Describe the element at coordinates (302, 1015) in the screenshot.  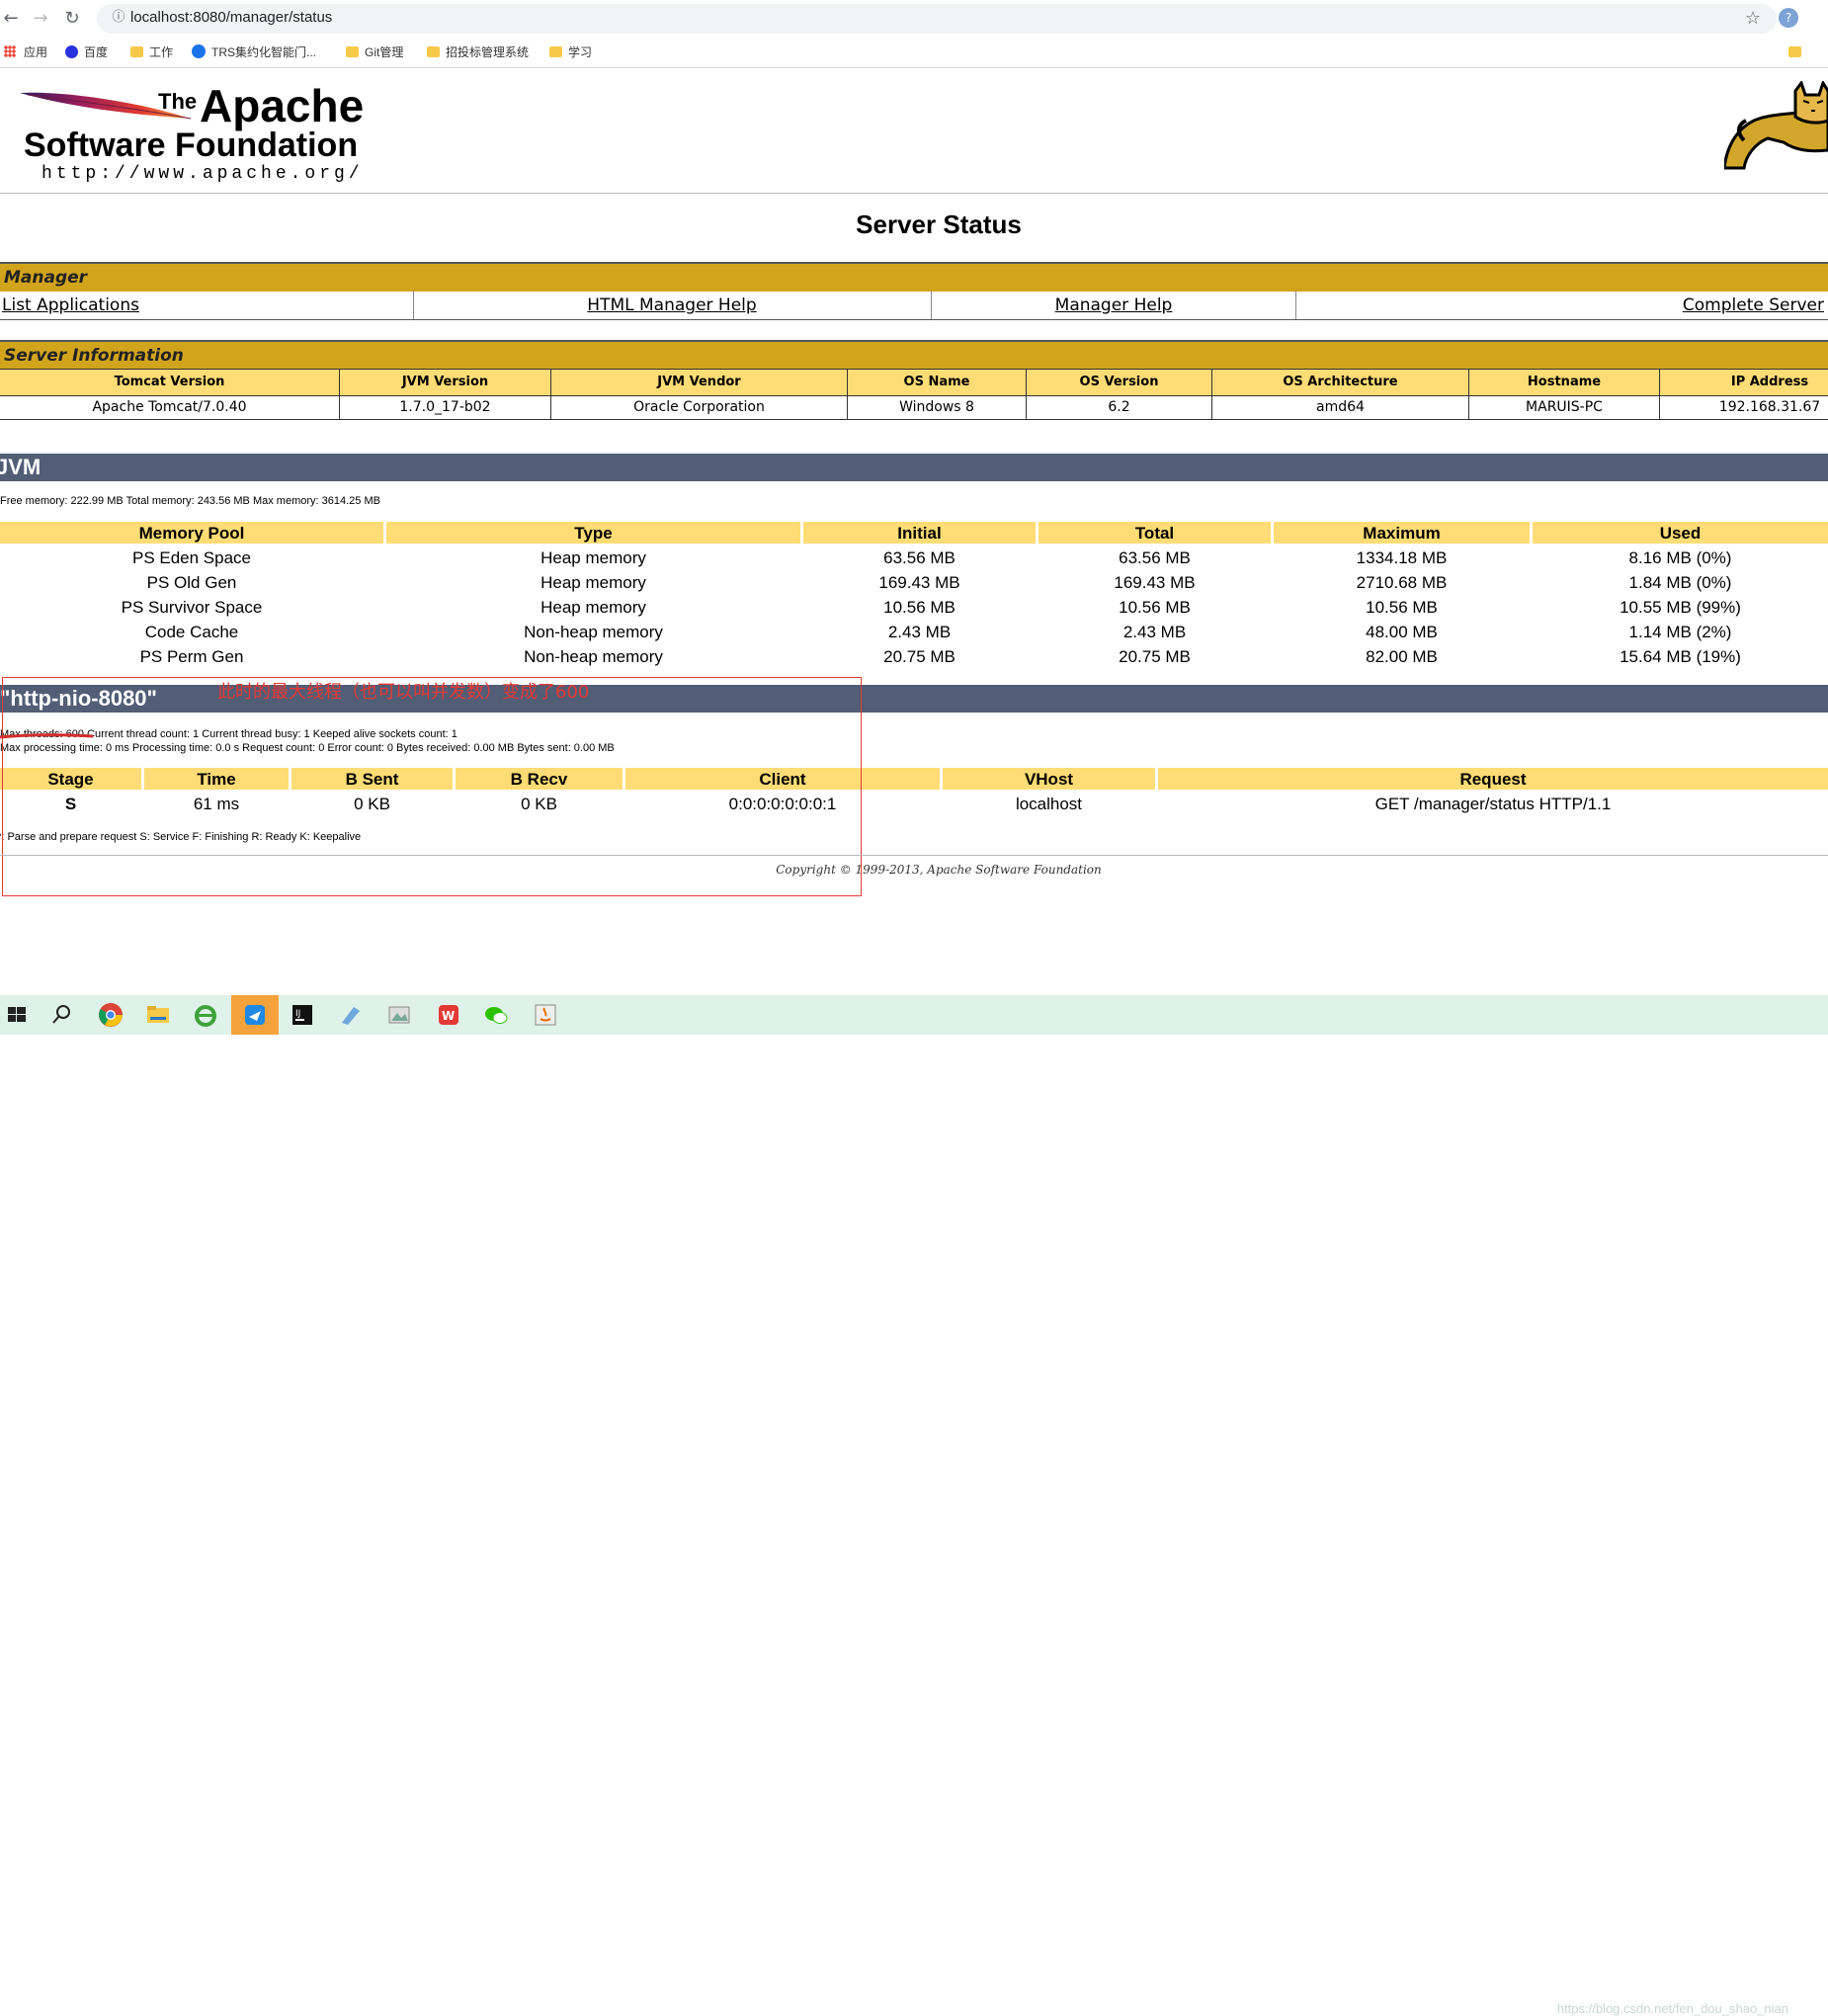
I see `intellij-icon: IJ` at that location.